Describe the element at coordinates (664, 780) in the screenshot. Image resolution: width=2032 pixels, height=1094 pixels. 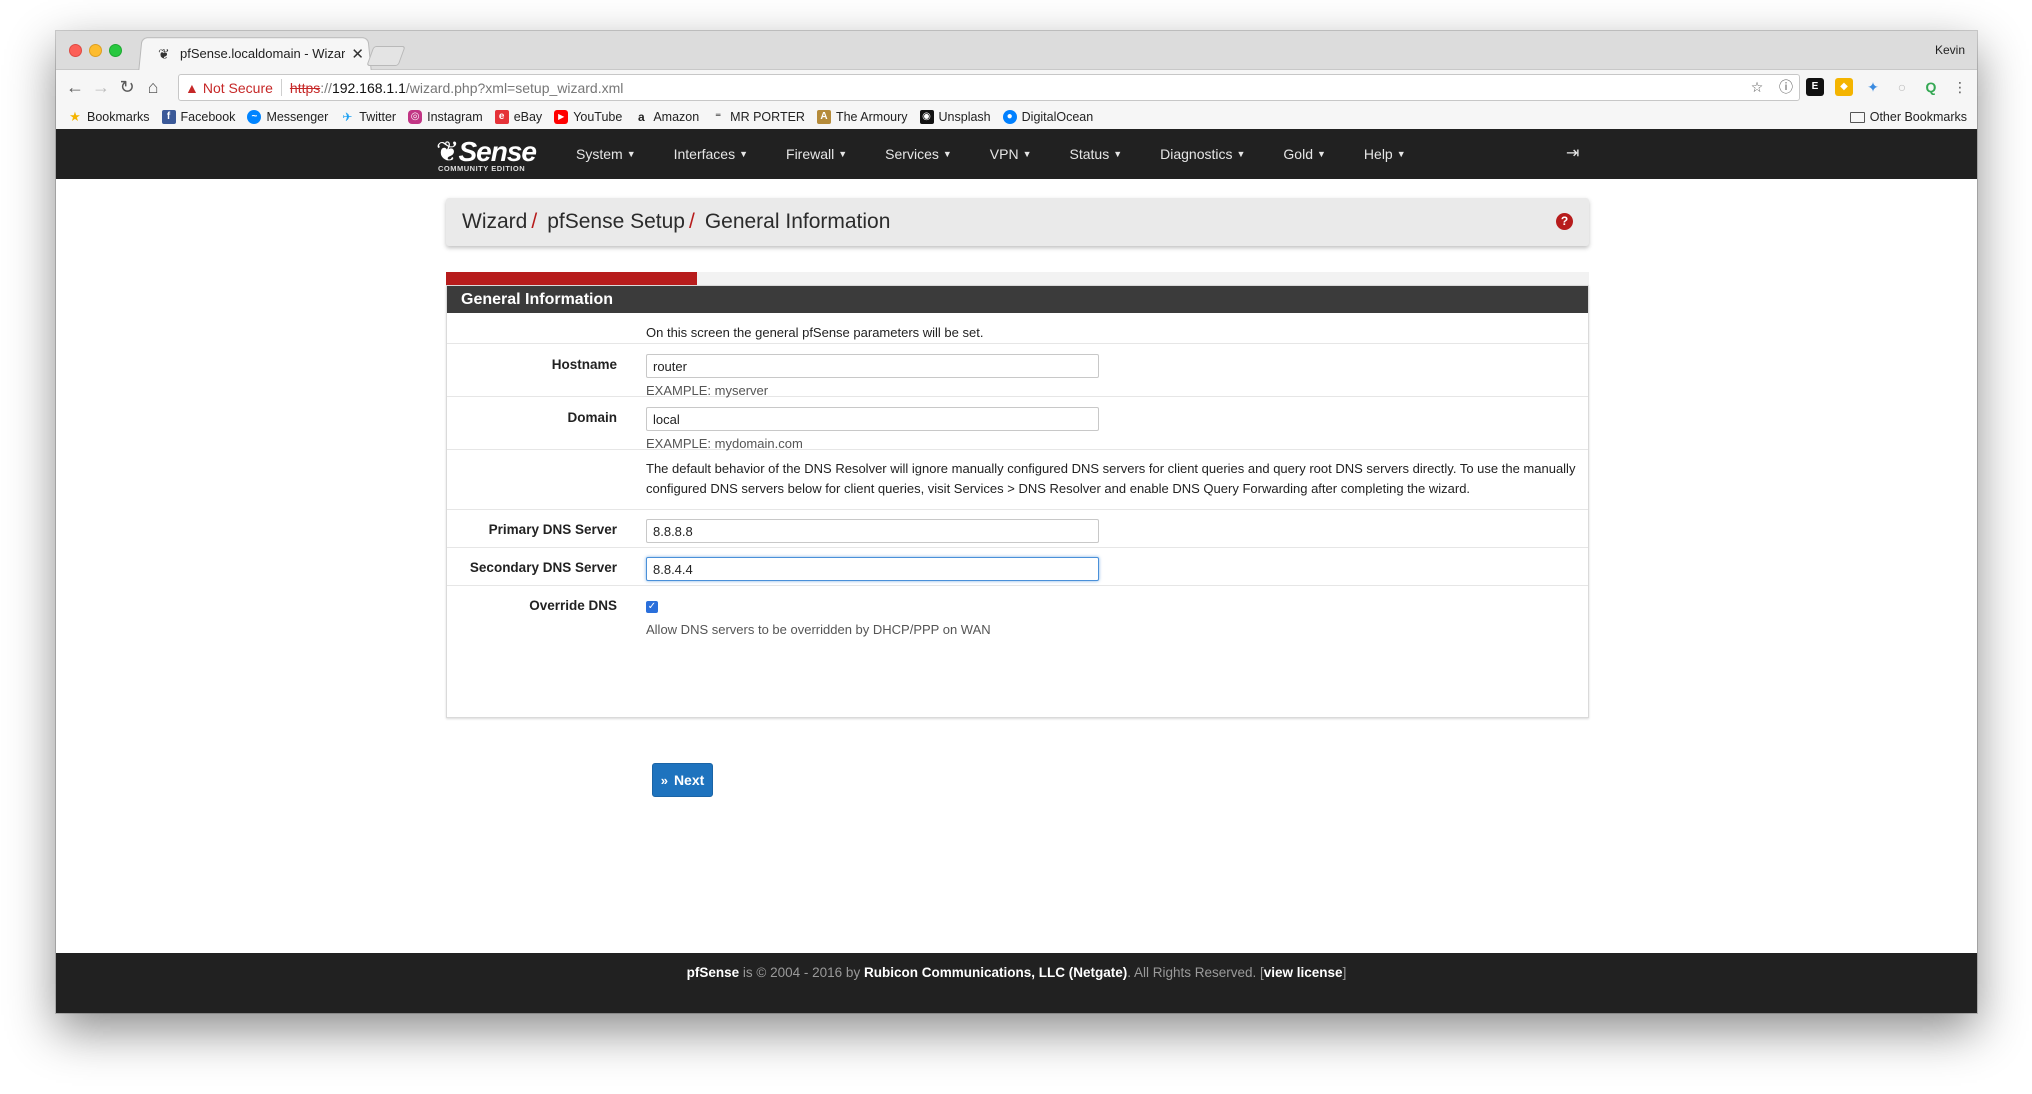
I see `double-chevron-right-icon: »` at that location.